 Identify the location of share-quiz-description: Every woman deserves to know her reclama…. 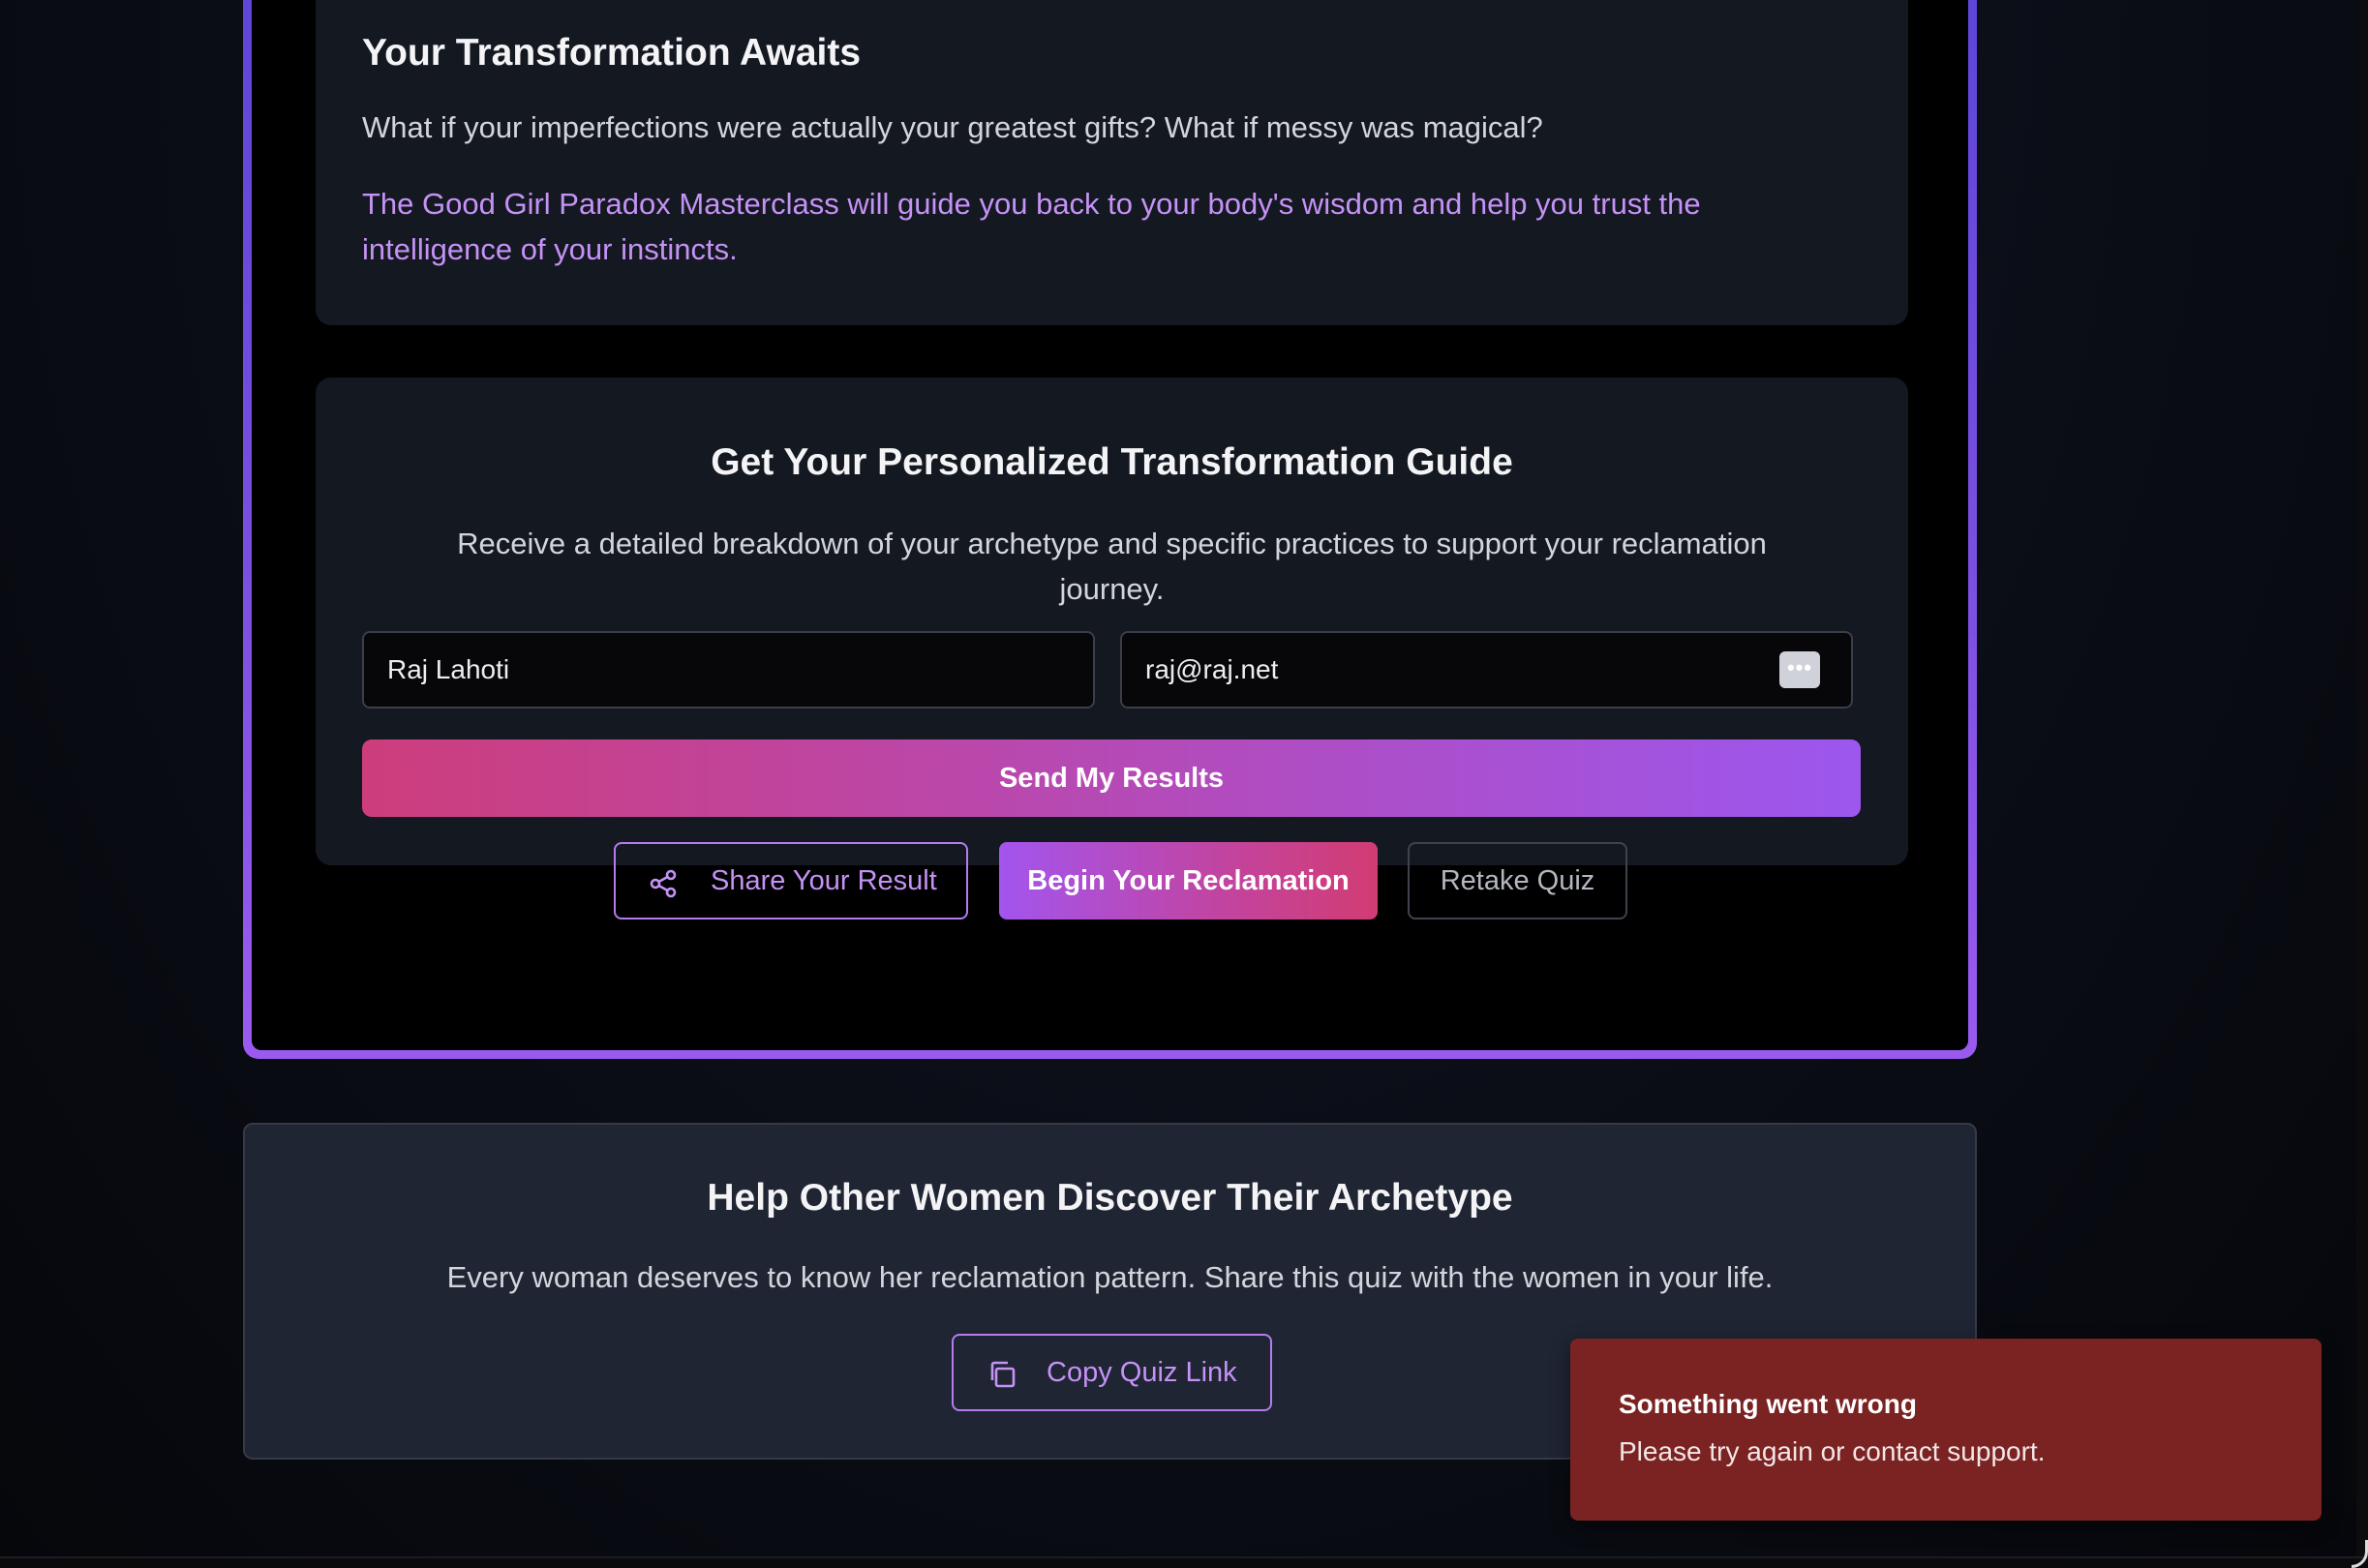
(1110, 1277).